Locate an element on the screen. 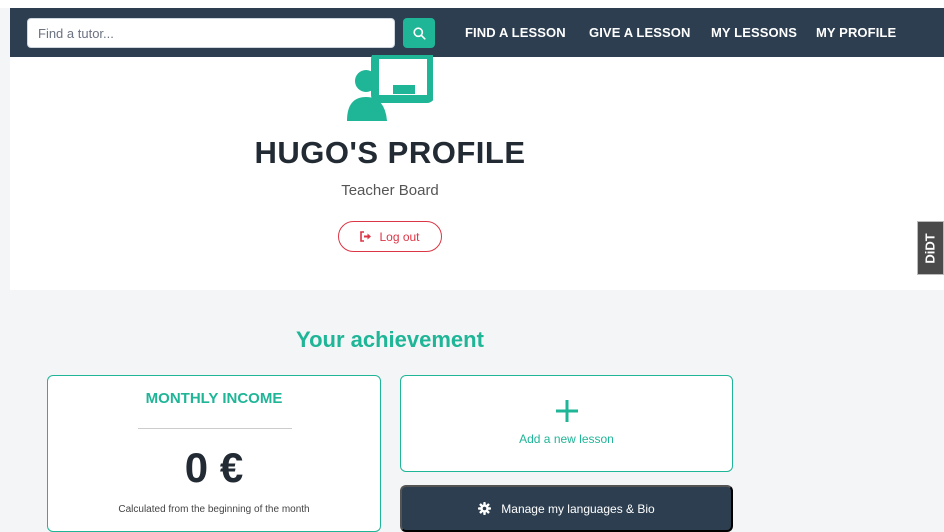  add-lesson-card: Add a new lesson is located at coordinates (566, 423).